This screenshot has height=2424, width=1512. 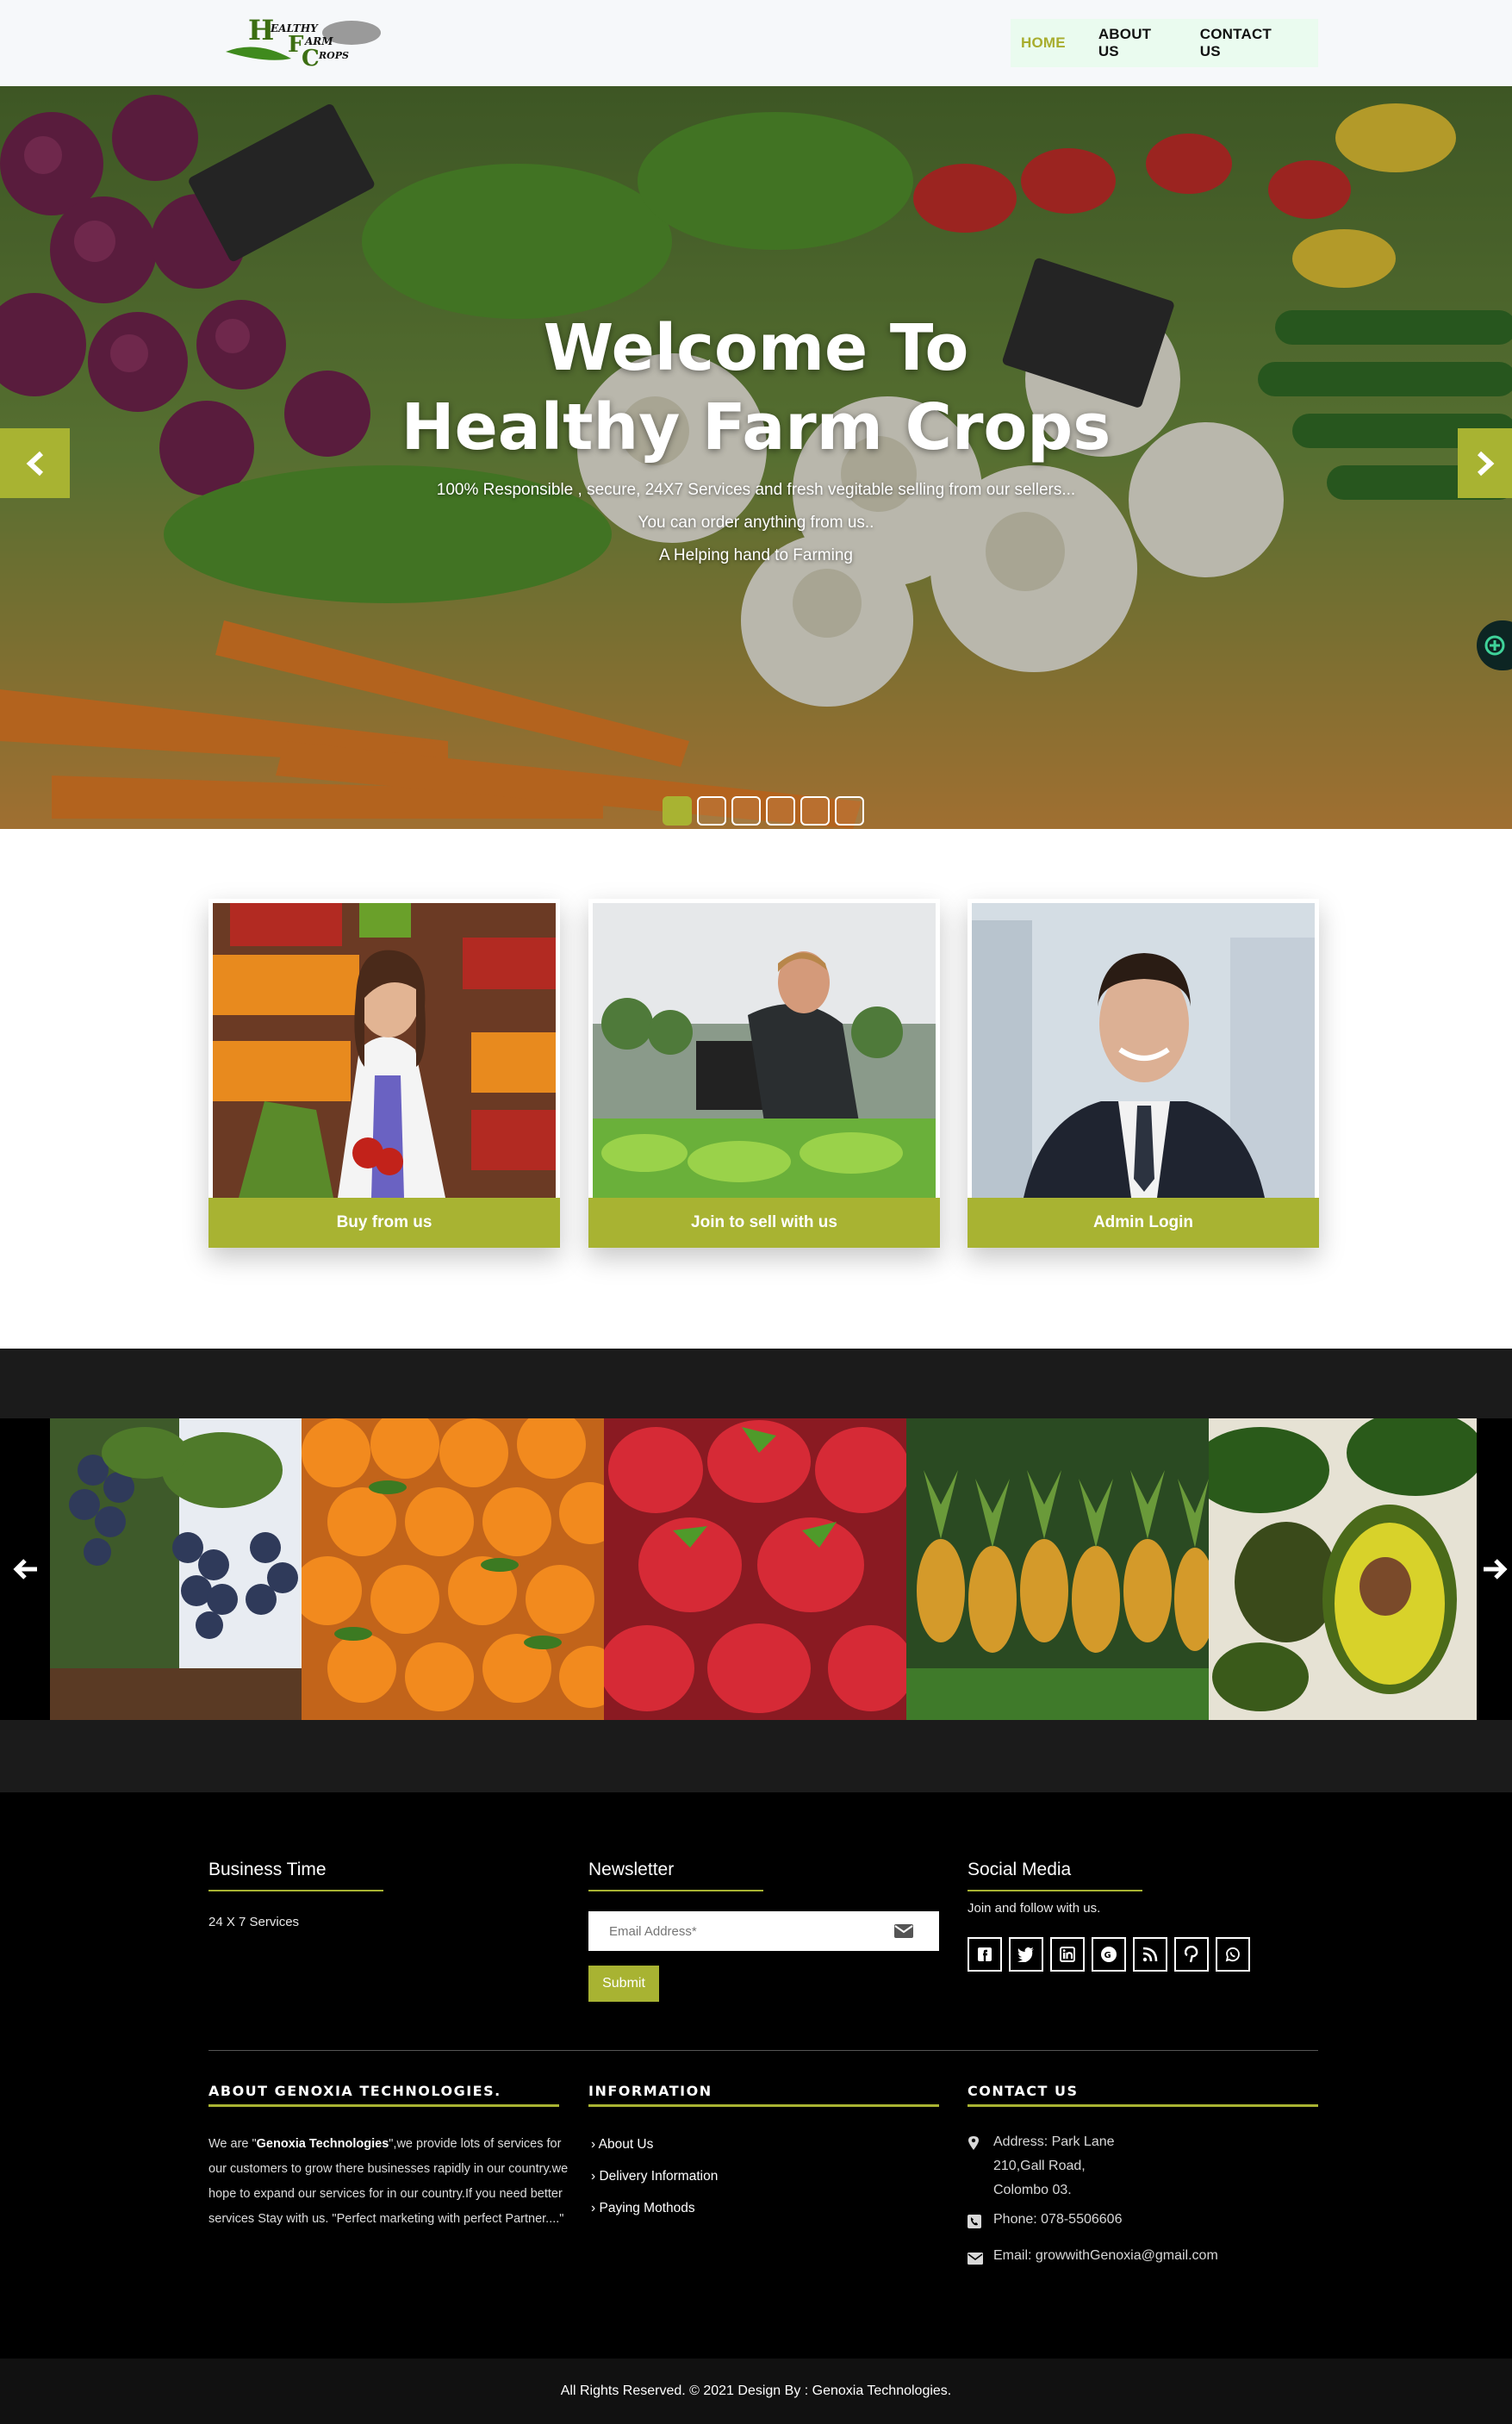 I want to click on contact-heading: CONTACT US, so click(x=1143, y=2095).